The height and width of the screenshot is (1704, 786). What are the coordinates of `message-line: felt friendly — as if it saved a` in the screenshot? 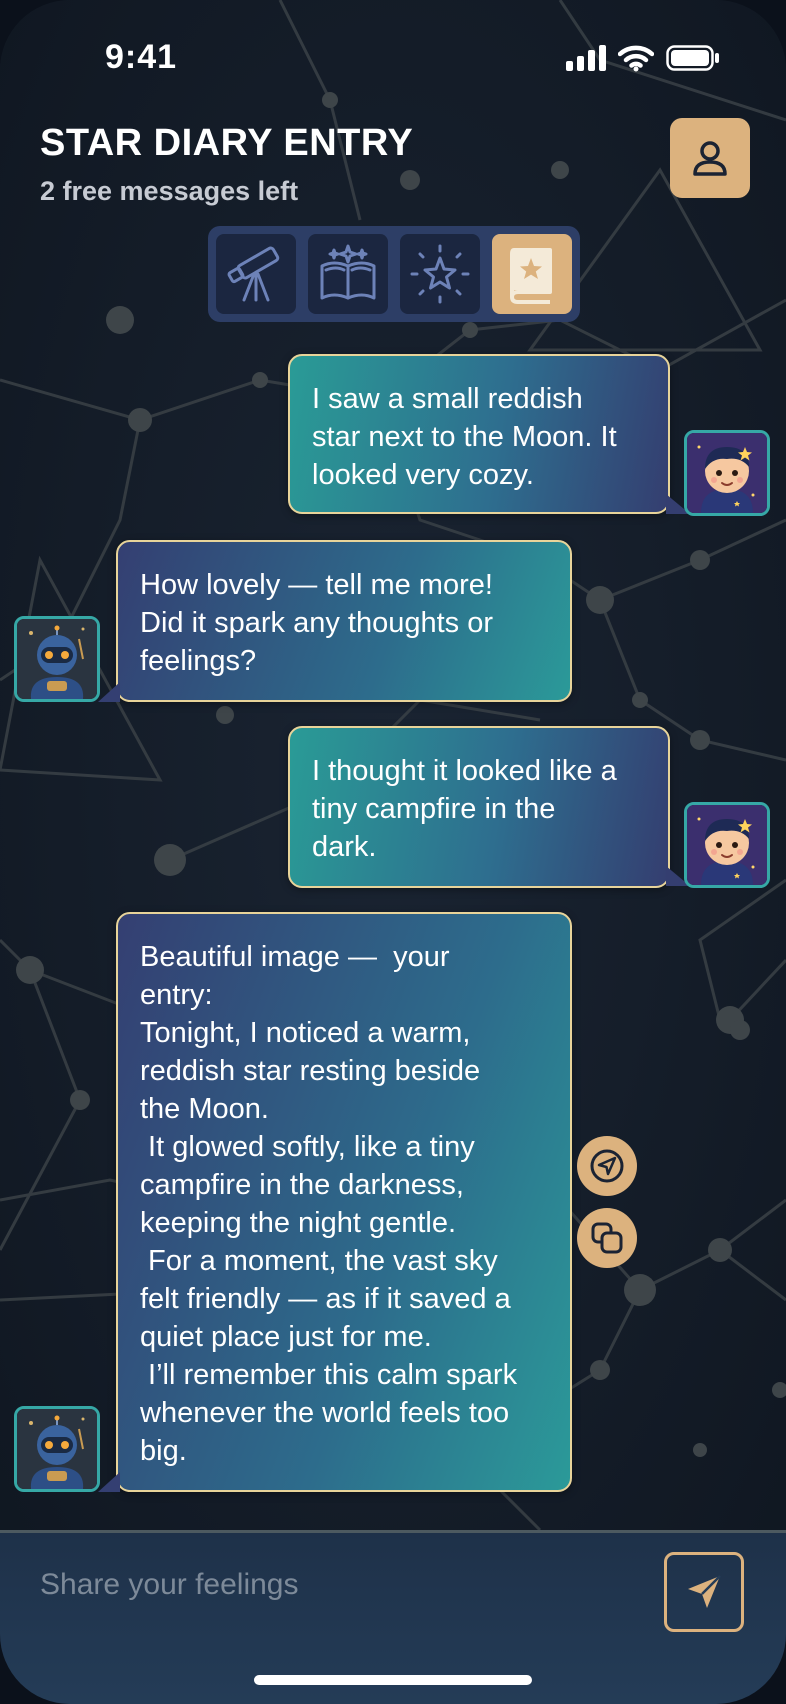 It's located at (325, 1299).